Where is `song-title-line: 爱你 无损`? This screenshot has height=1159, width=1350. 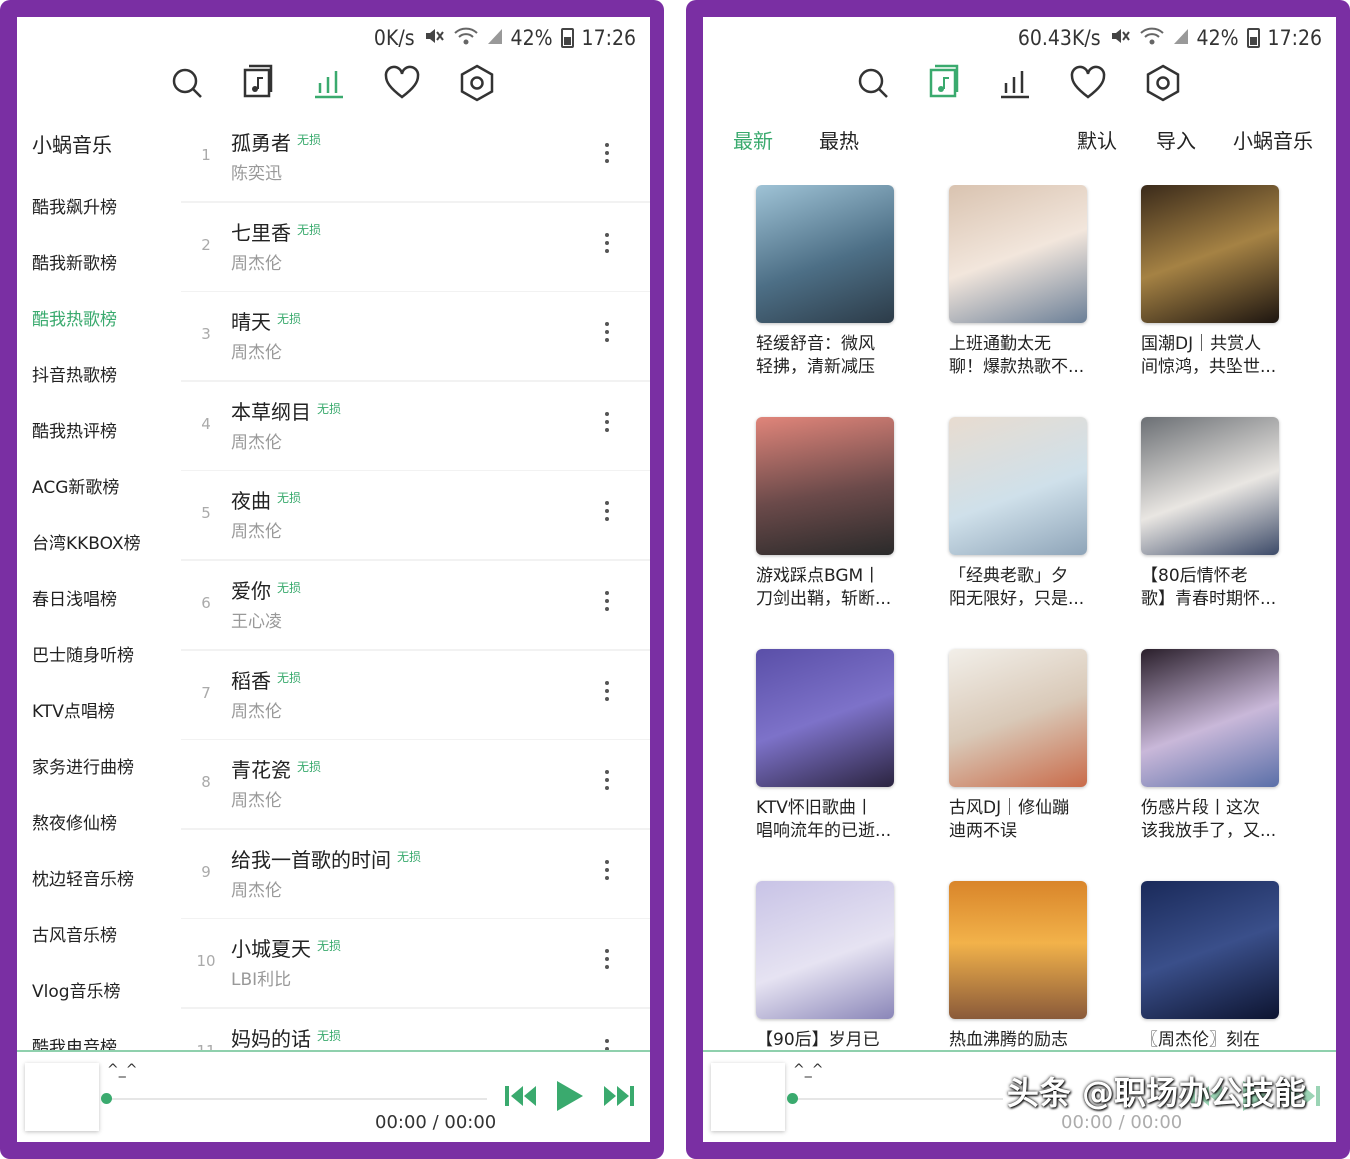 song-title-line: 爱你 无损 is located at coordinates (266, 589).